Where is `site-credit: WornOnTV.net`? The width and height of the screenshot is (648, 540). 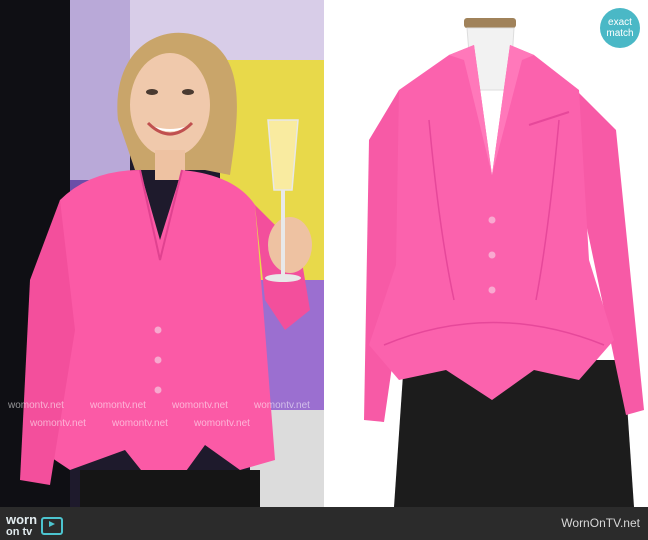 site-credit: WornOnTV.net is located at coordinates (600, 523).